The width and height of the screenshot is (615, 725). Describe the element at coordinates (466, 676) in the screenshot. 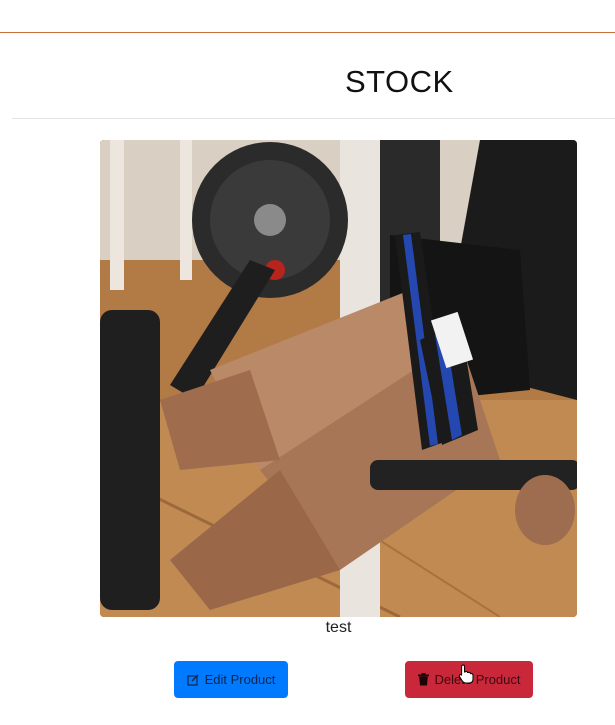

I see `hand-cursor-icon` at that location.